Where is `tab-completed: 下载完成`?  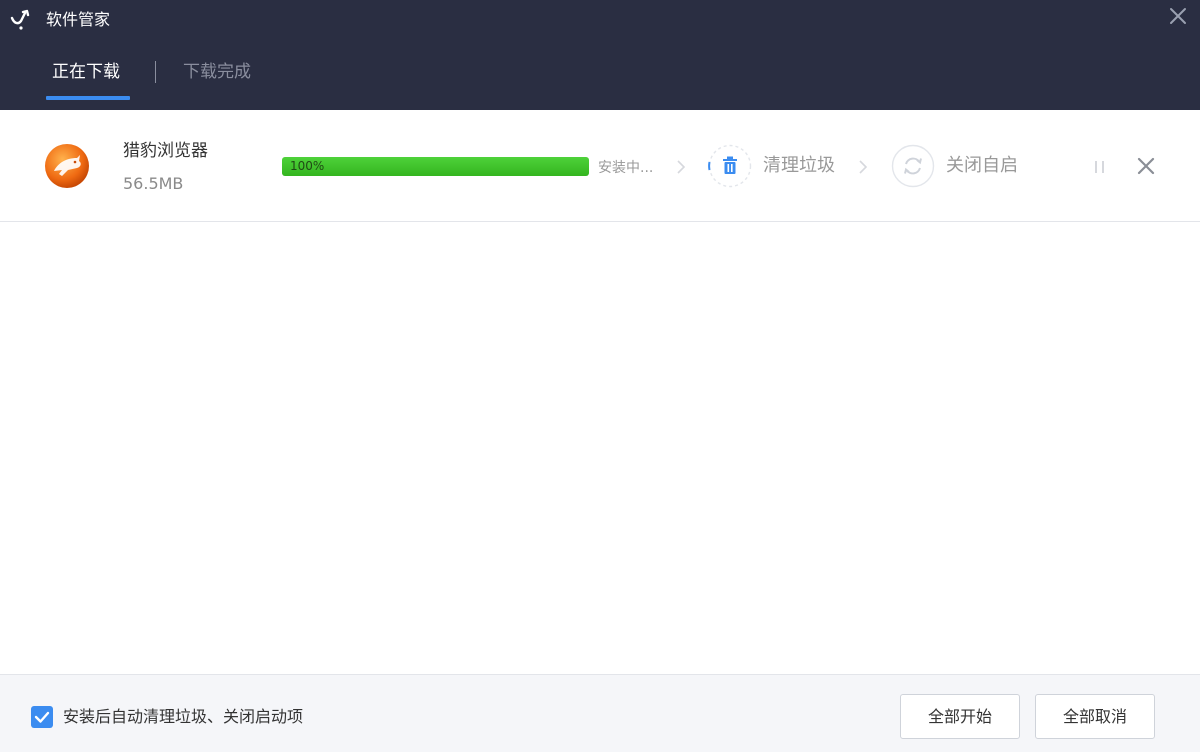
tab-completed: 下载完成 is located at coordinates (217, 72).